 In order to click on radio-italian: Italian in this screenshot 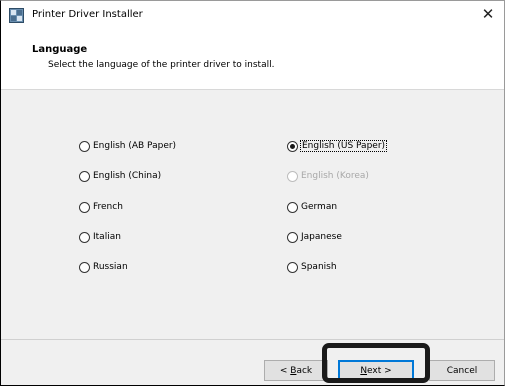, I will do `click(100, 237)`.